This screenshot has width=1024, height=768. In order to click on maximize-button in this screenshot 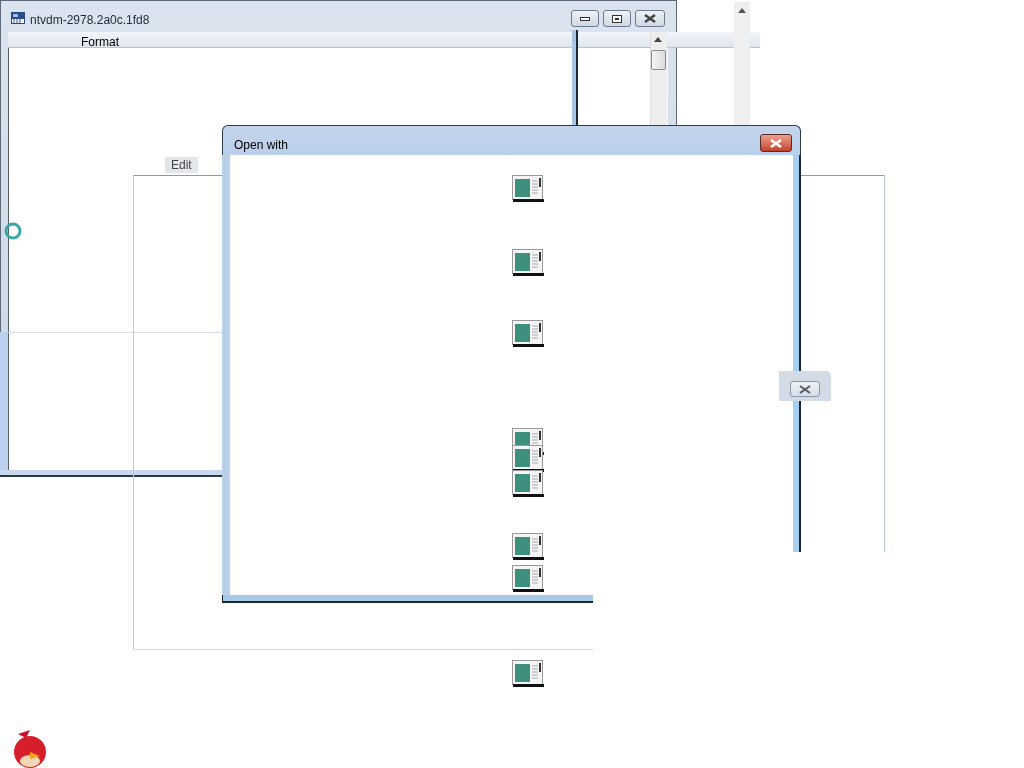, I will do `click(617, 18)`.